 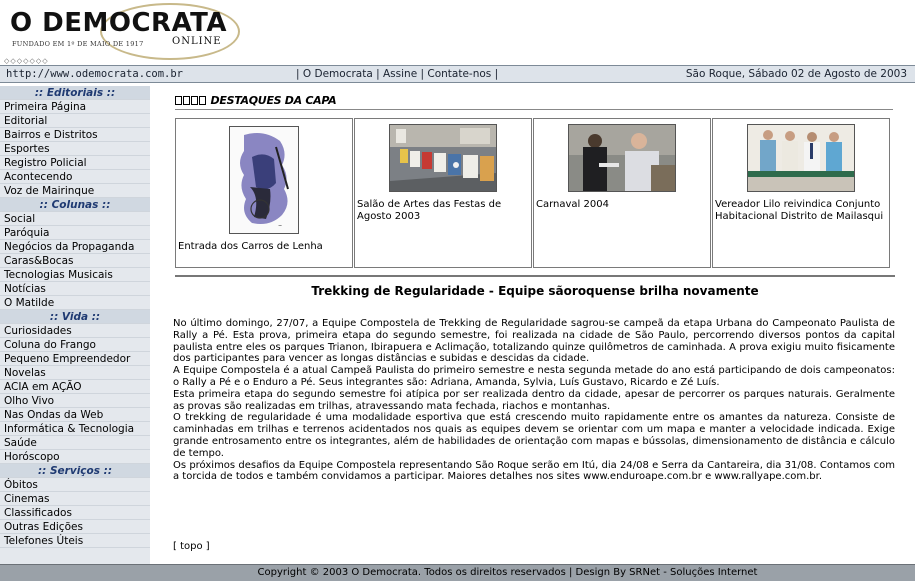 I want to click on sidebar-item: Social, so click(x=75, y=219).